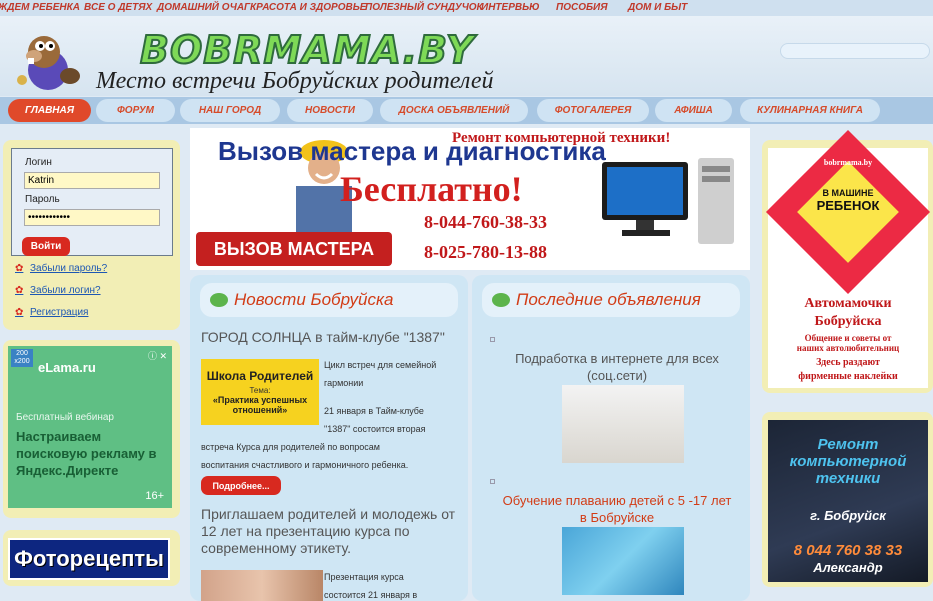 The width and height of the screenshot is (933, 601). I want to click on ad-title: компьютерной, so click(848, 461).